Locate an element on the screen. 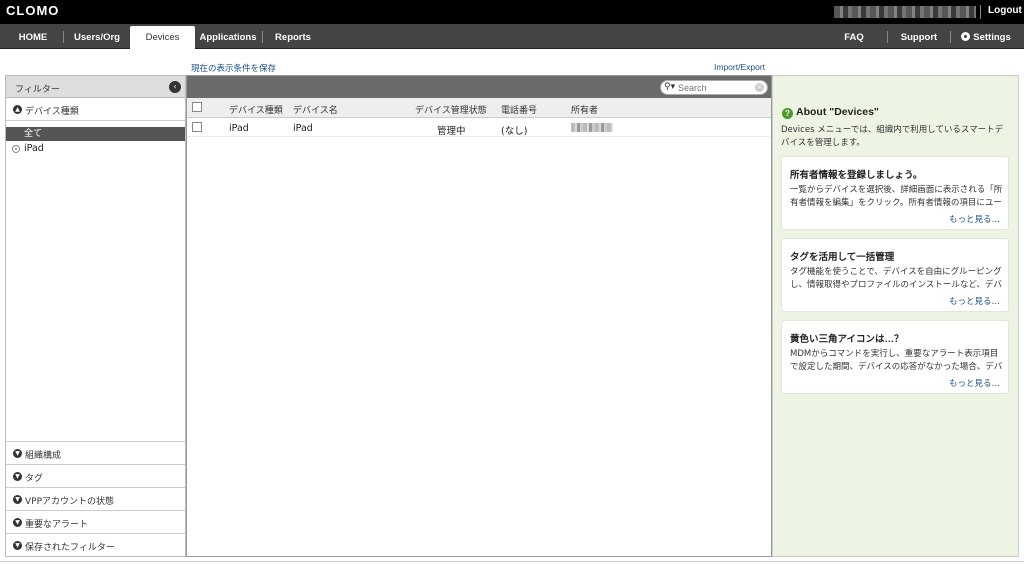  search-icon: ⚲▾ is located at coordinates (669, 87).